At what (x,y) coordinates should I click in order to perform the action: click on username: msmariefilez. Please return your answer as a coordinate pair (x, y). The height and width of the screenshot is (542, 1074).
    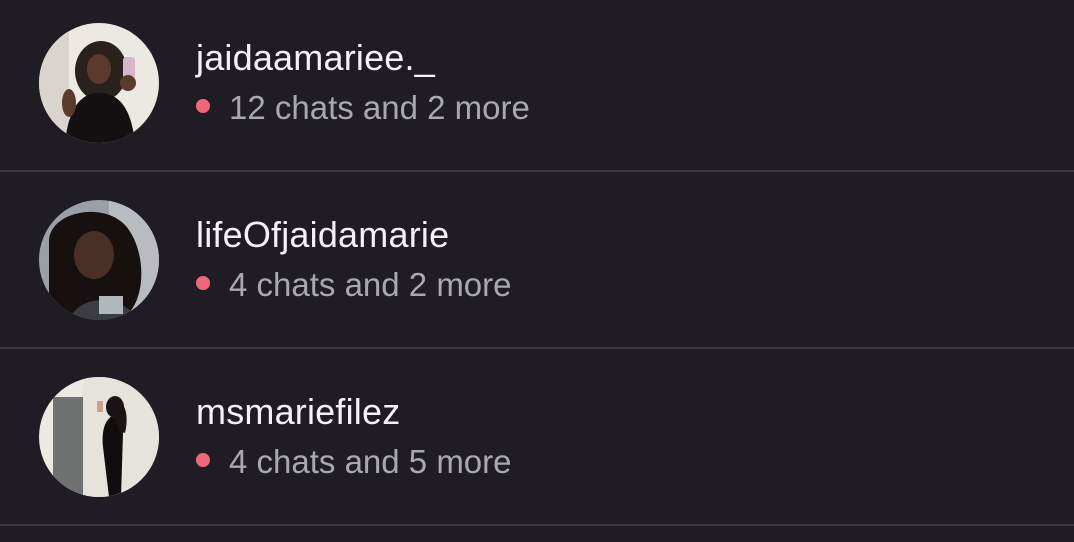
    Looking at the image, I should click on (298, 411).